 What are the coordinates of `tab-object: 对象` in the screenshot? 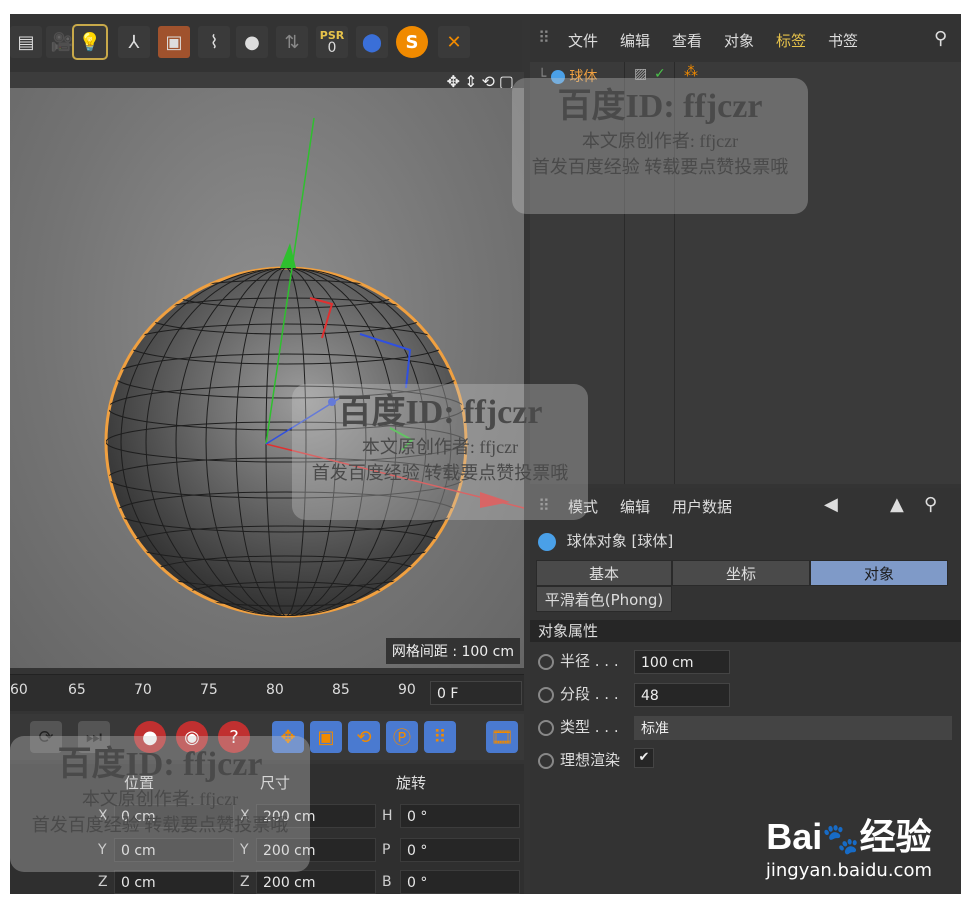 It's located at (879, 573).